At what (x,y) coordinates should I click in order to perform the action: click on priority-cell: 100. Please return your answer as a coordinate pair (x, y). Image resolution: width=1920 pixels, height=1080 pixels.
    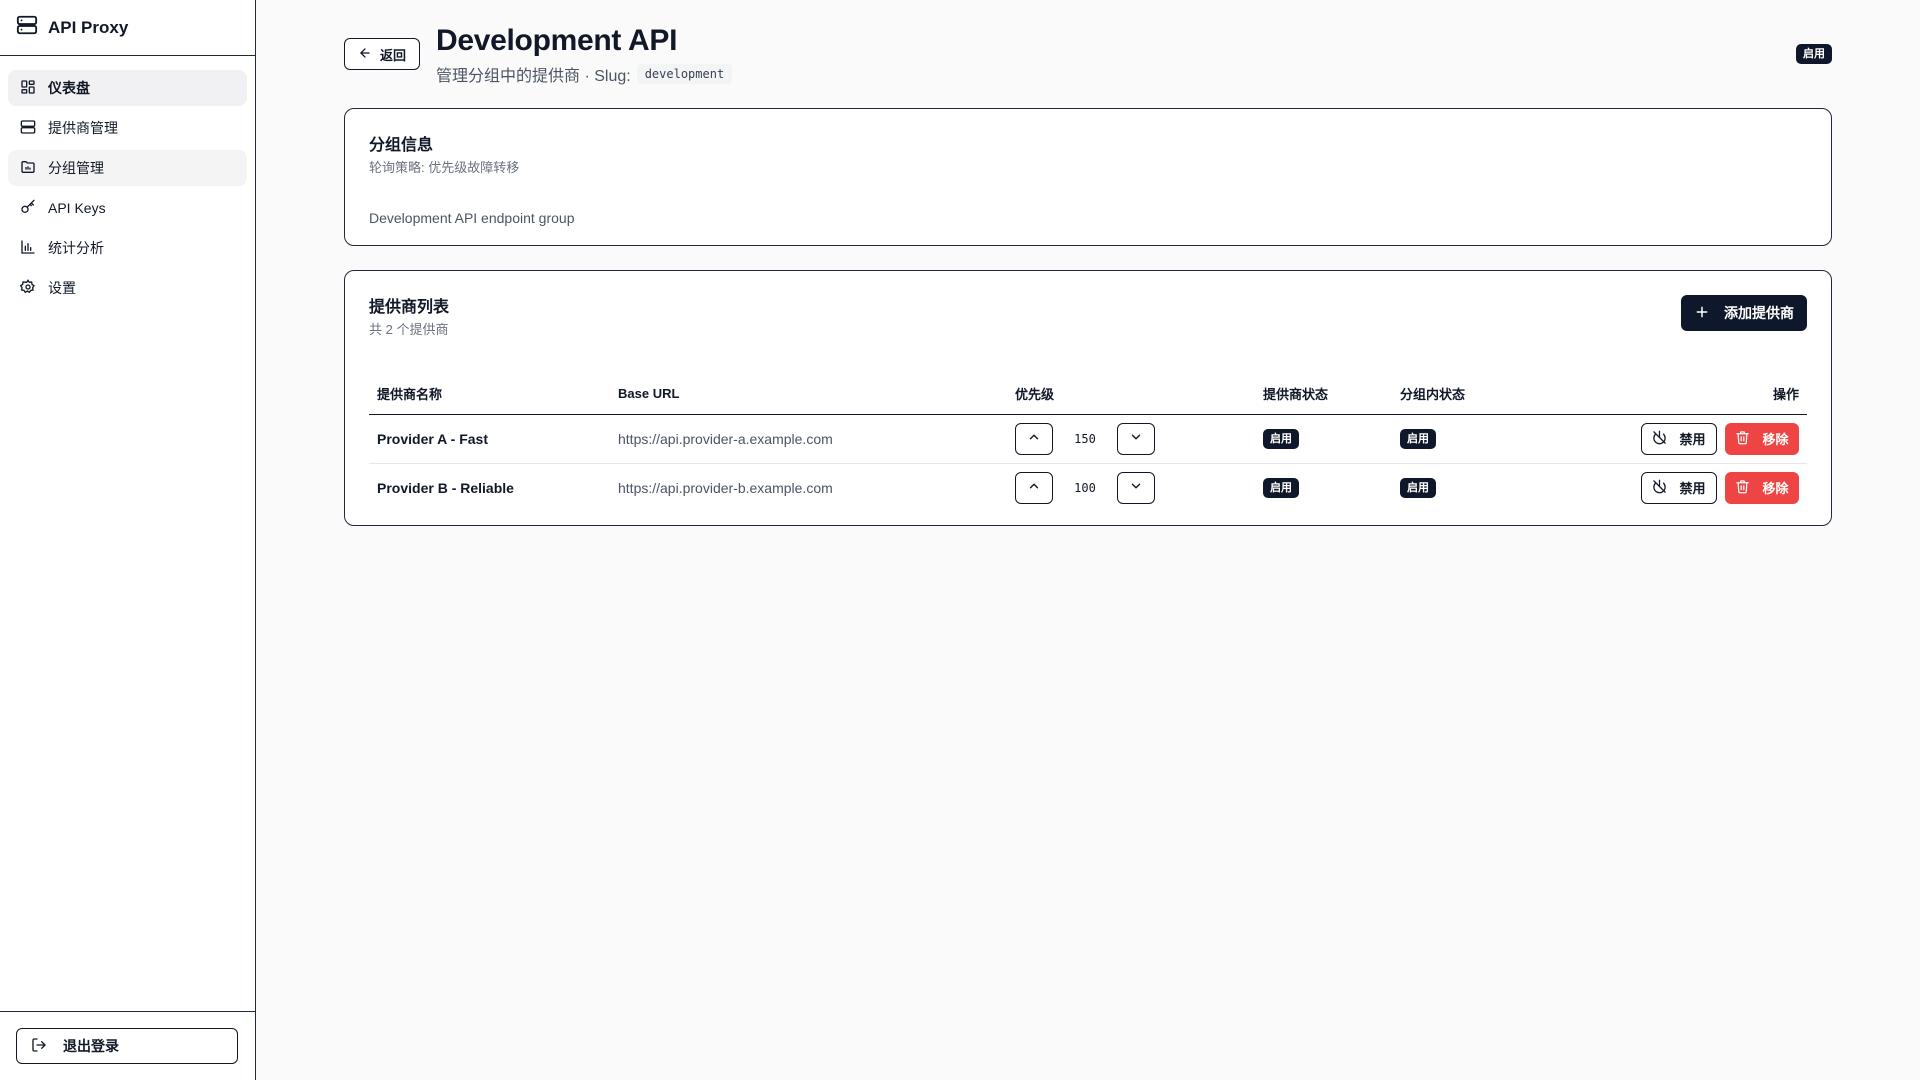
    Looking at the image, I should click on (1131, 487).